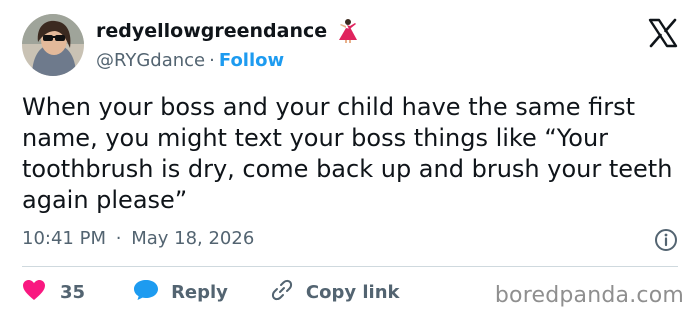 The image size is (700, 318). What do you see at coordinates (211, 31) in the screenshot?
I see `display-name: redyellowgreendance` at bounding box center [211, 31].